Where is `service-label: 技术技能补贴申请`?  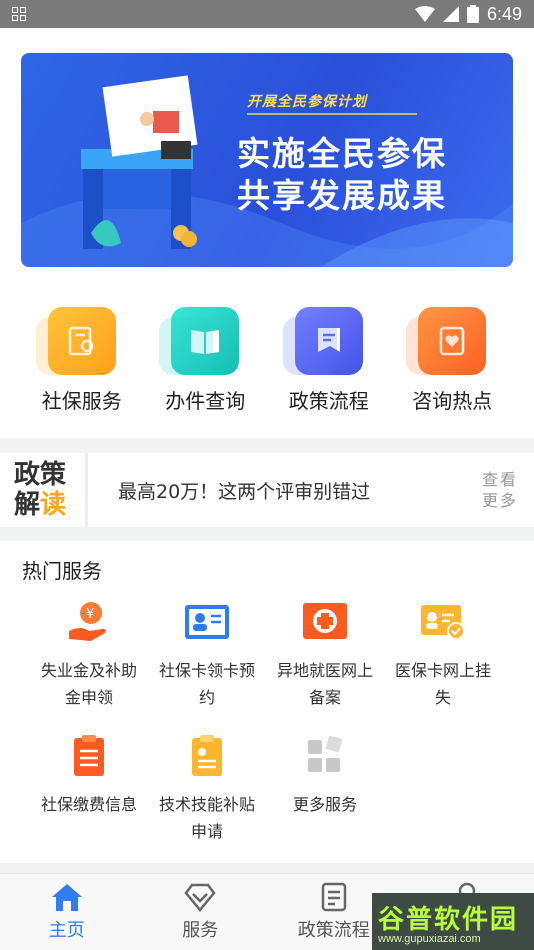 service-label: 技术技能补贴申请 is located at coordinates (206, 818).